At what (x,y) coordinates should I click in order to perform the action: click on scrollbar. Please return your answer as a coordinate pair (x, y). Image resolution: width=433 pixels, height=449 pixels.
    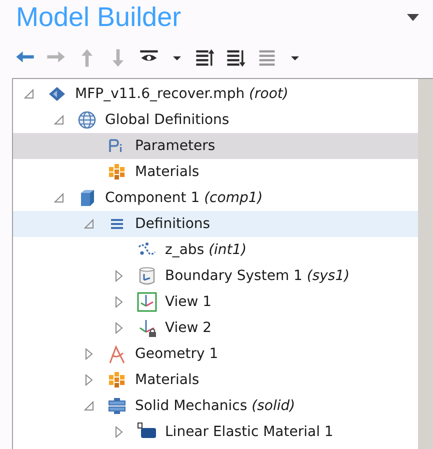
    Looking at the image, I should click on (425, 264).